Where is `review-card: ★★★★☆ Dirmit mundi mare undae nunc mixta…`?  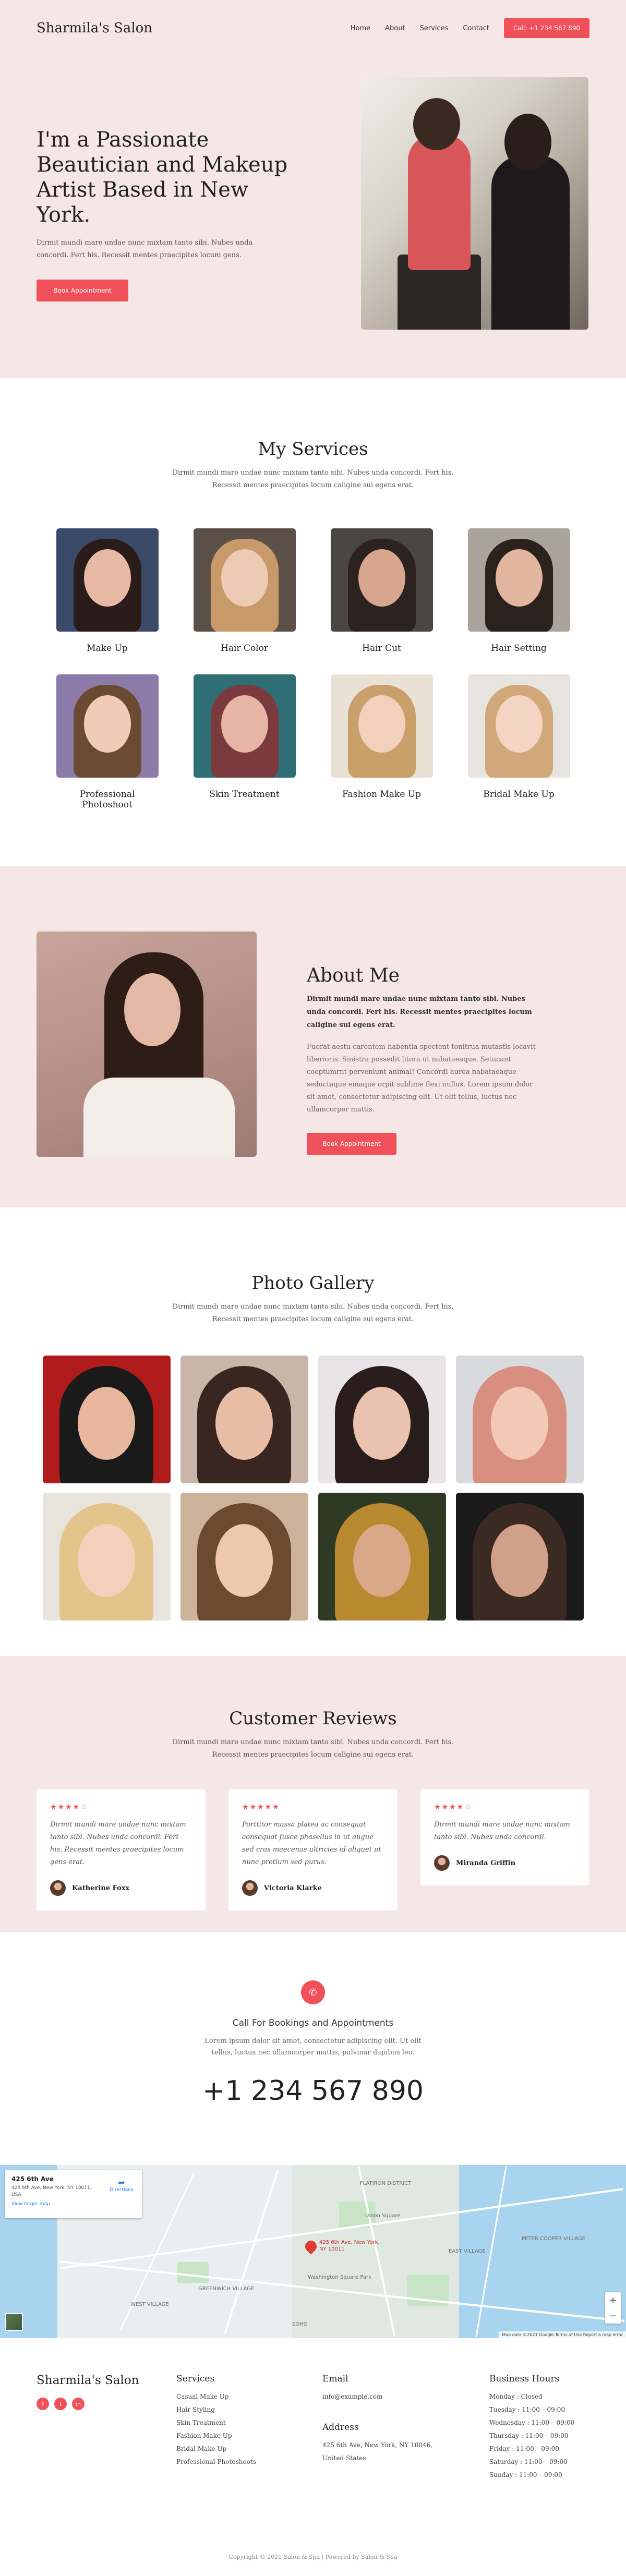
review-card: ★★★★☆ Dirmit mundi mare undae nunc mixta… is located at coordinates (504, 1837).